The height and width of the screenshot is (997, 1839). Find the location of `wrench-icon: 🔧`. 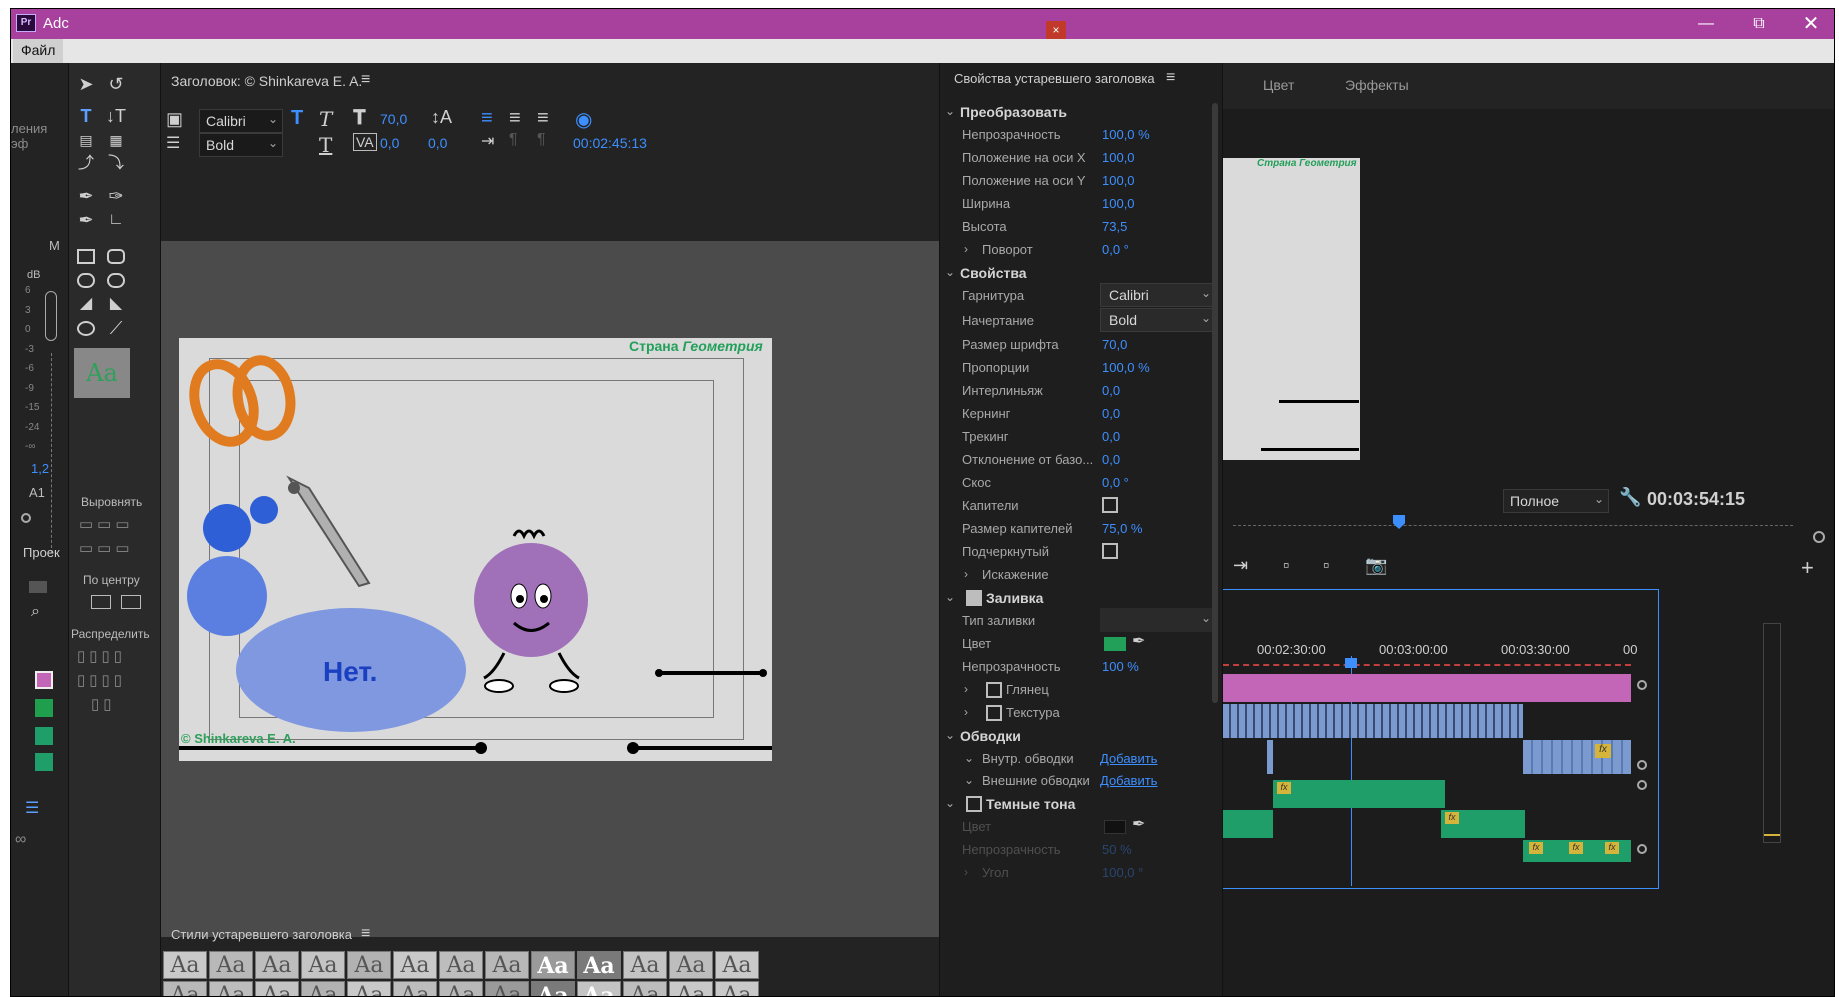

wrench-icon: 🔧 is located at coordinates (1630, 497).